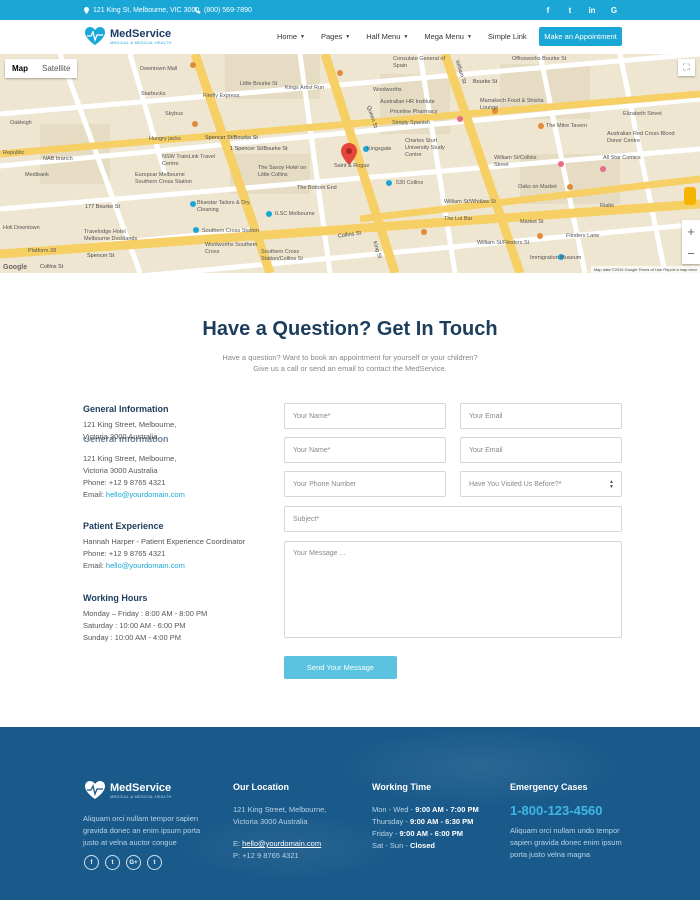  I want to click on map-label: Kingsgate, so click(379, 149).